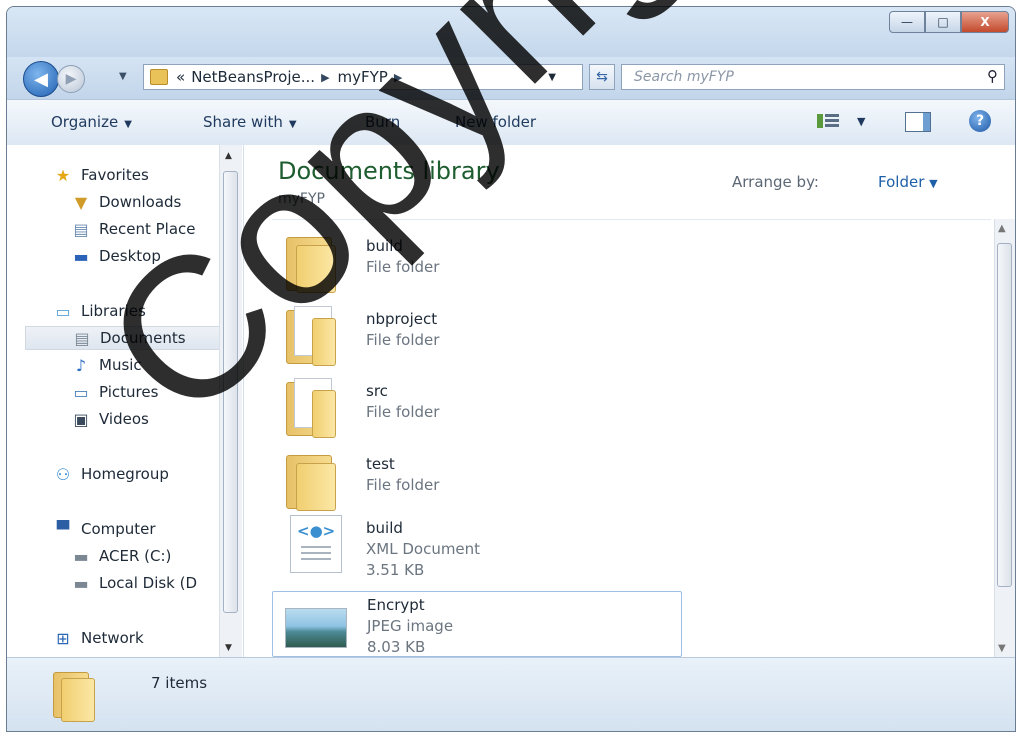  Describe the element at coordinates (410, 626) in the screenshot. I see `file-type: JPEG image` at that location.